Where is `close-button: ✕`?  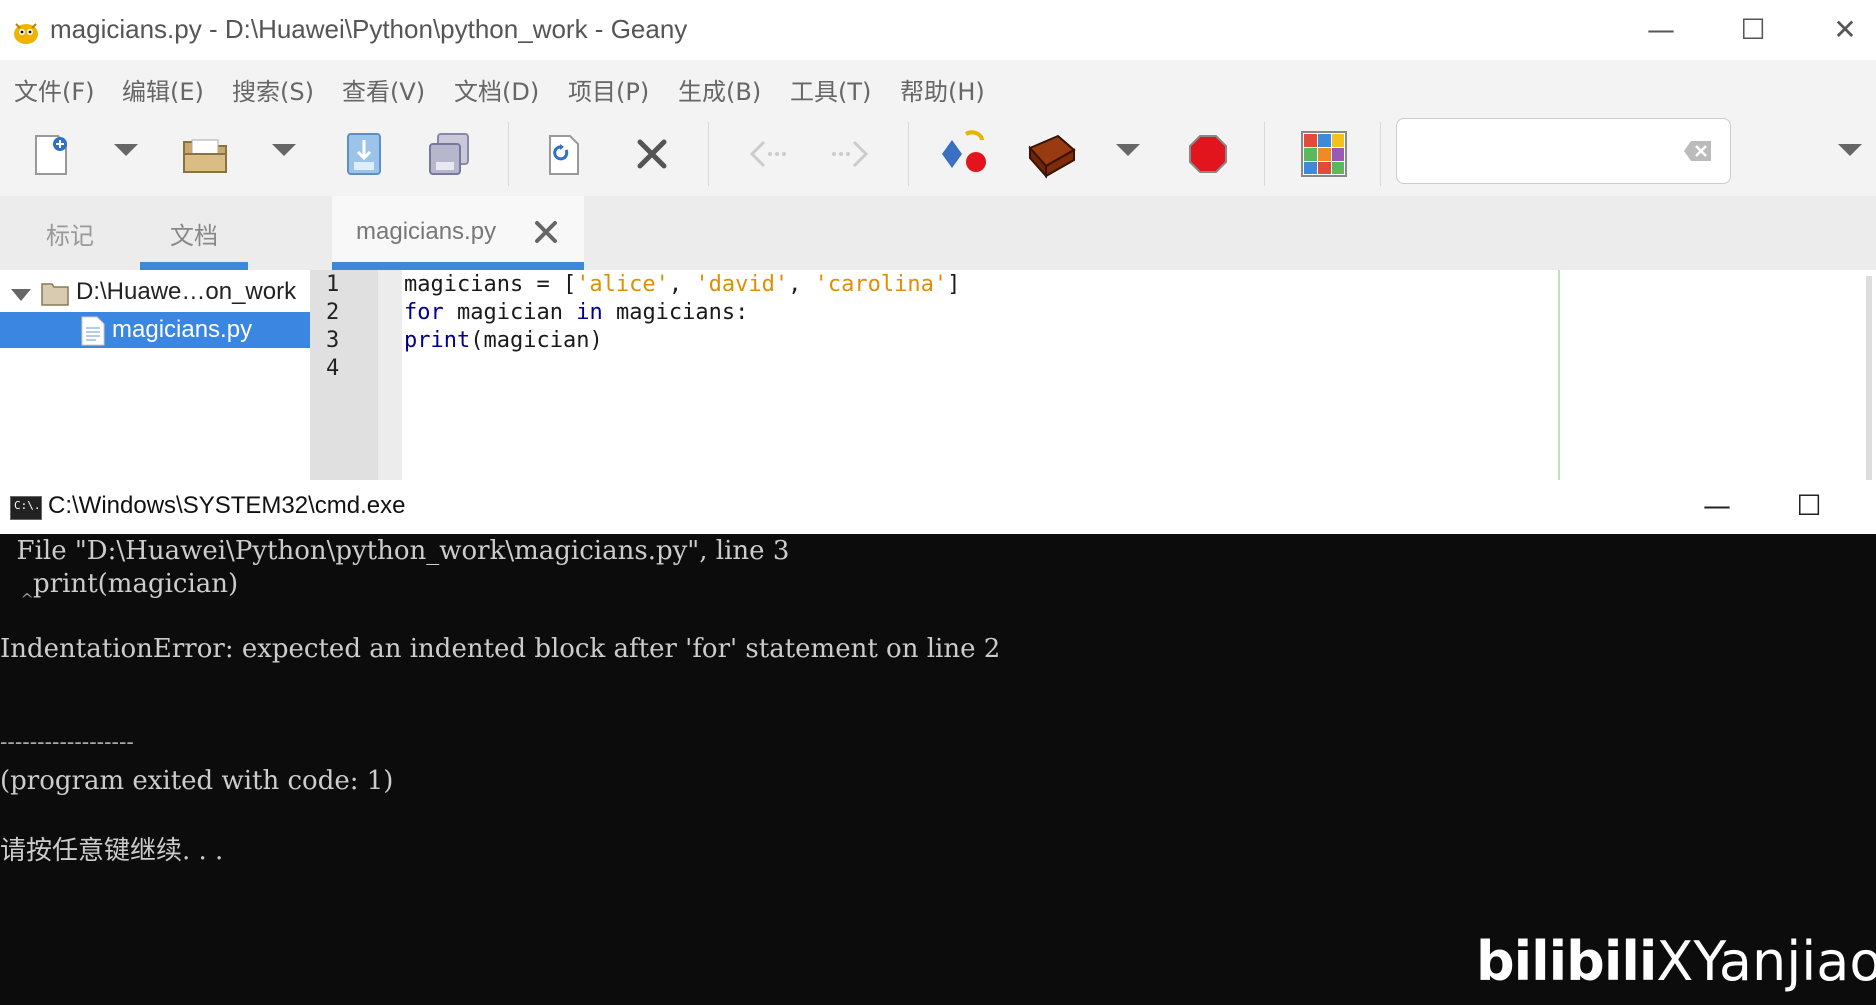 close-button: ✕ is located at coordinates (1845, 30).